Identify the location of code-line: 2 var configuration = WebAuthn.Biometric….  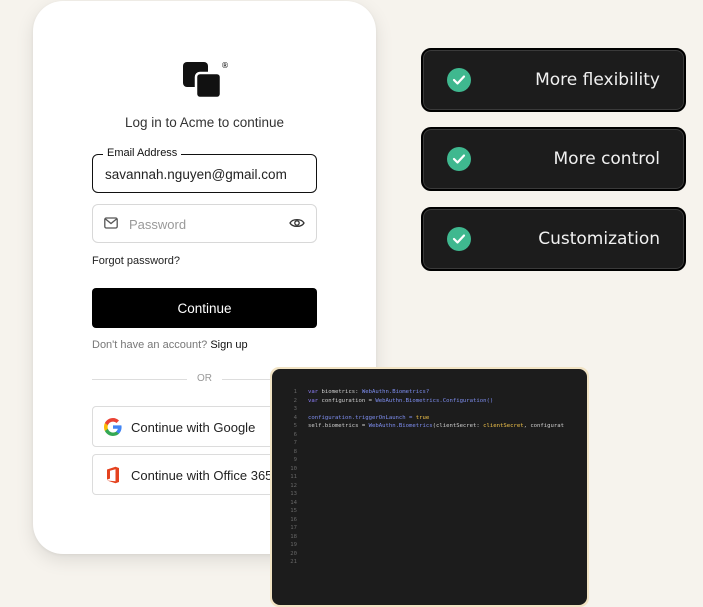
(429, 401).